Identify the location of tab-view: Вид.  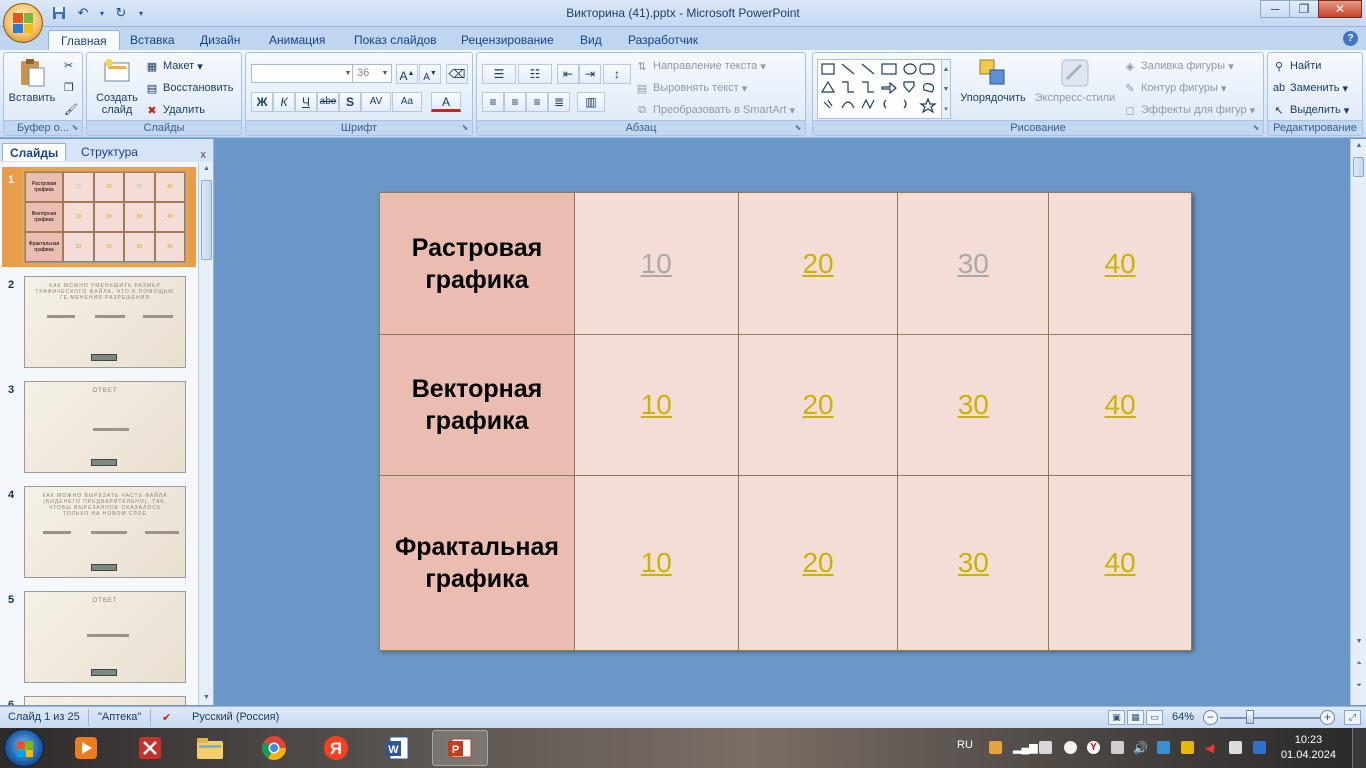
(591, 40).